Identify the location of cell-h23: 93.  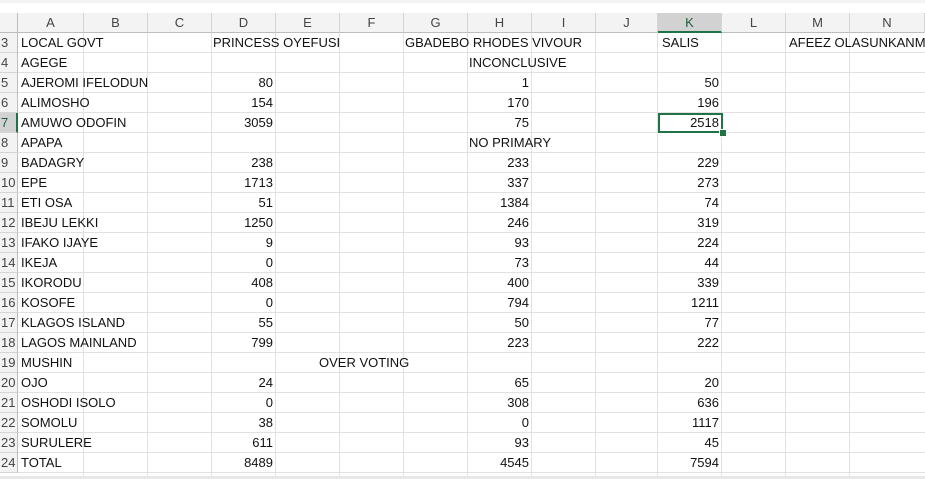
(500, 443).